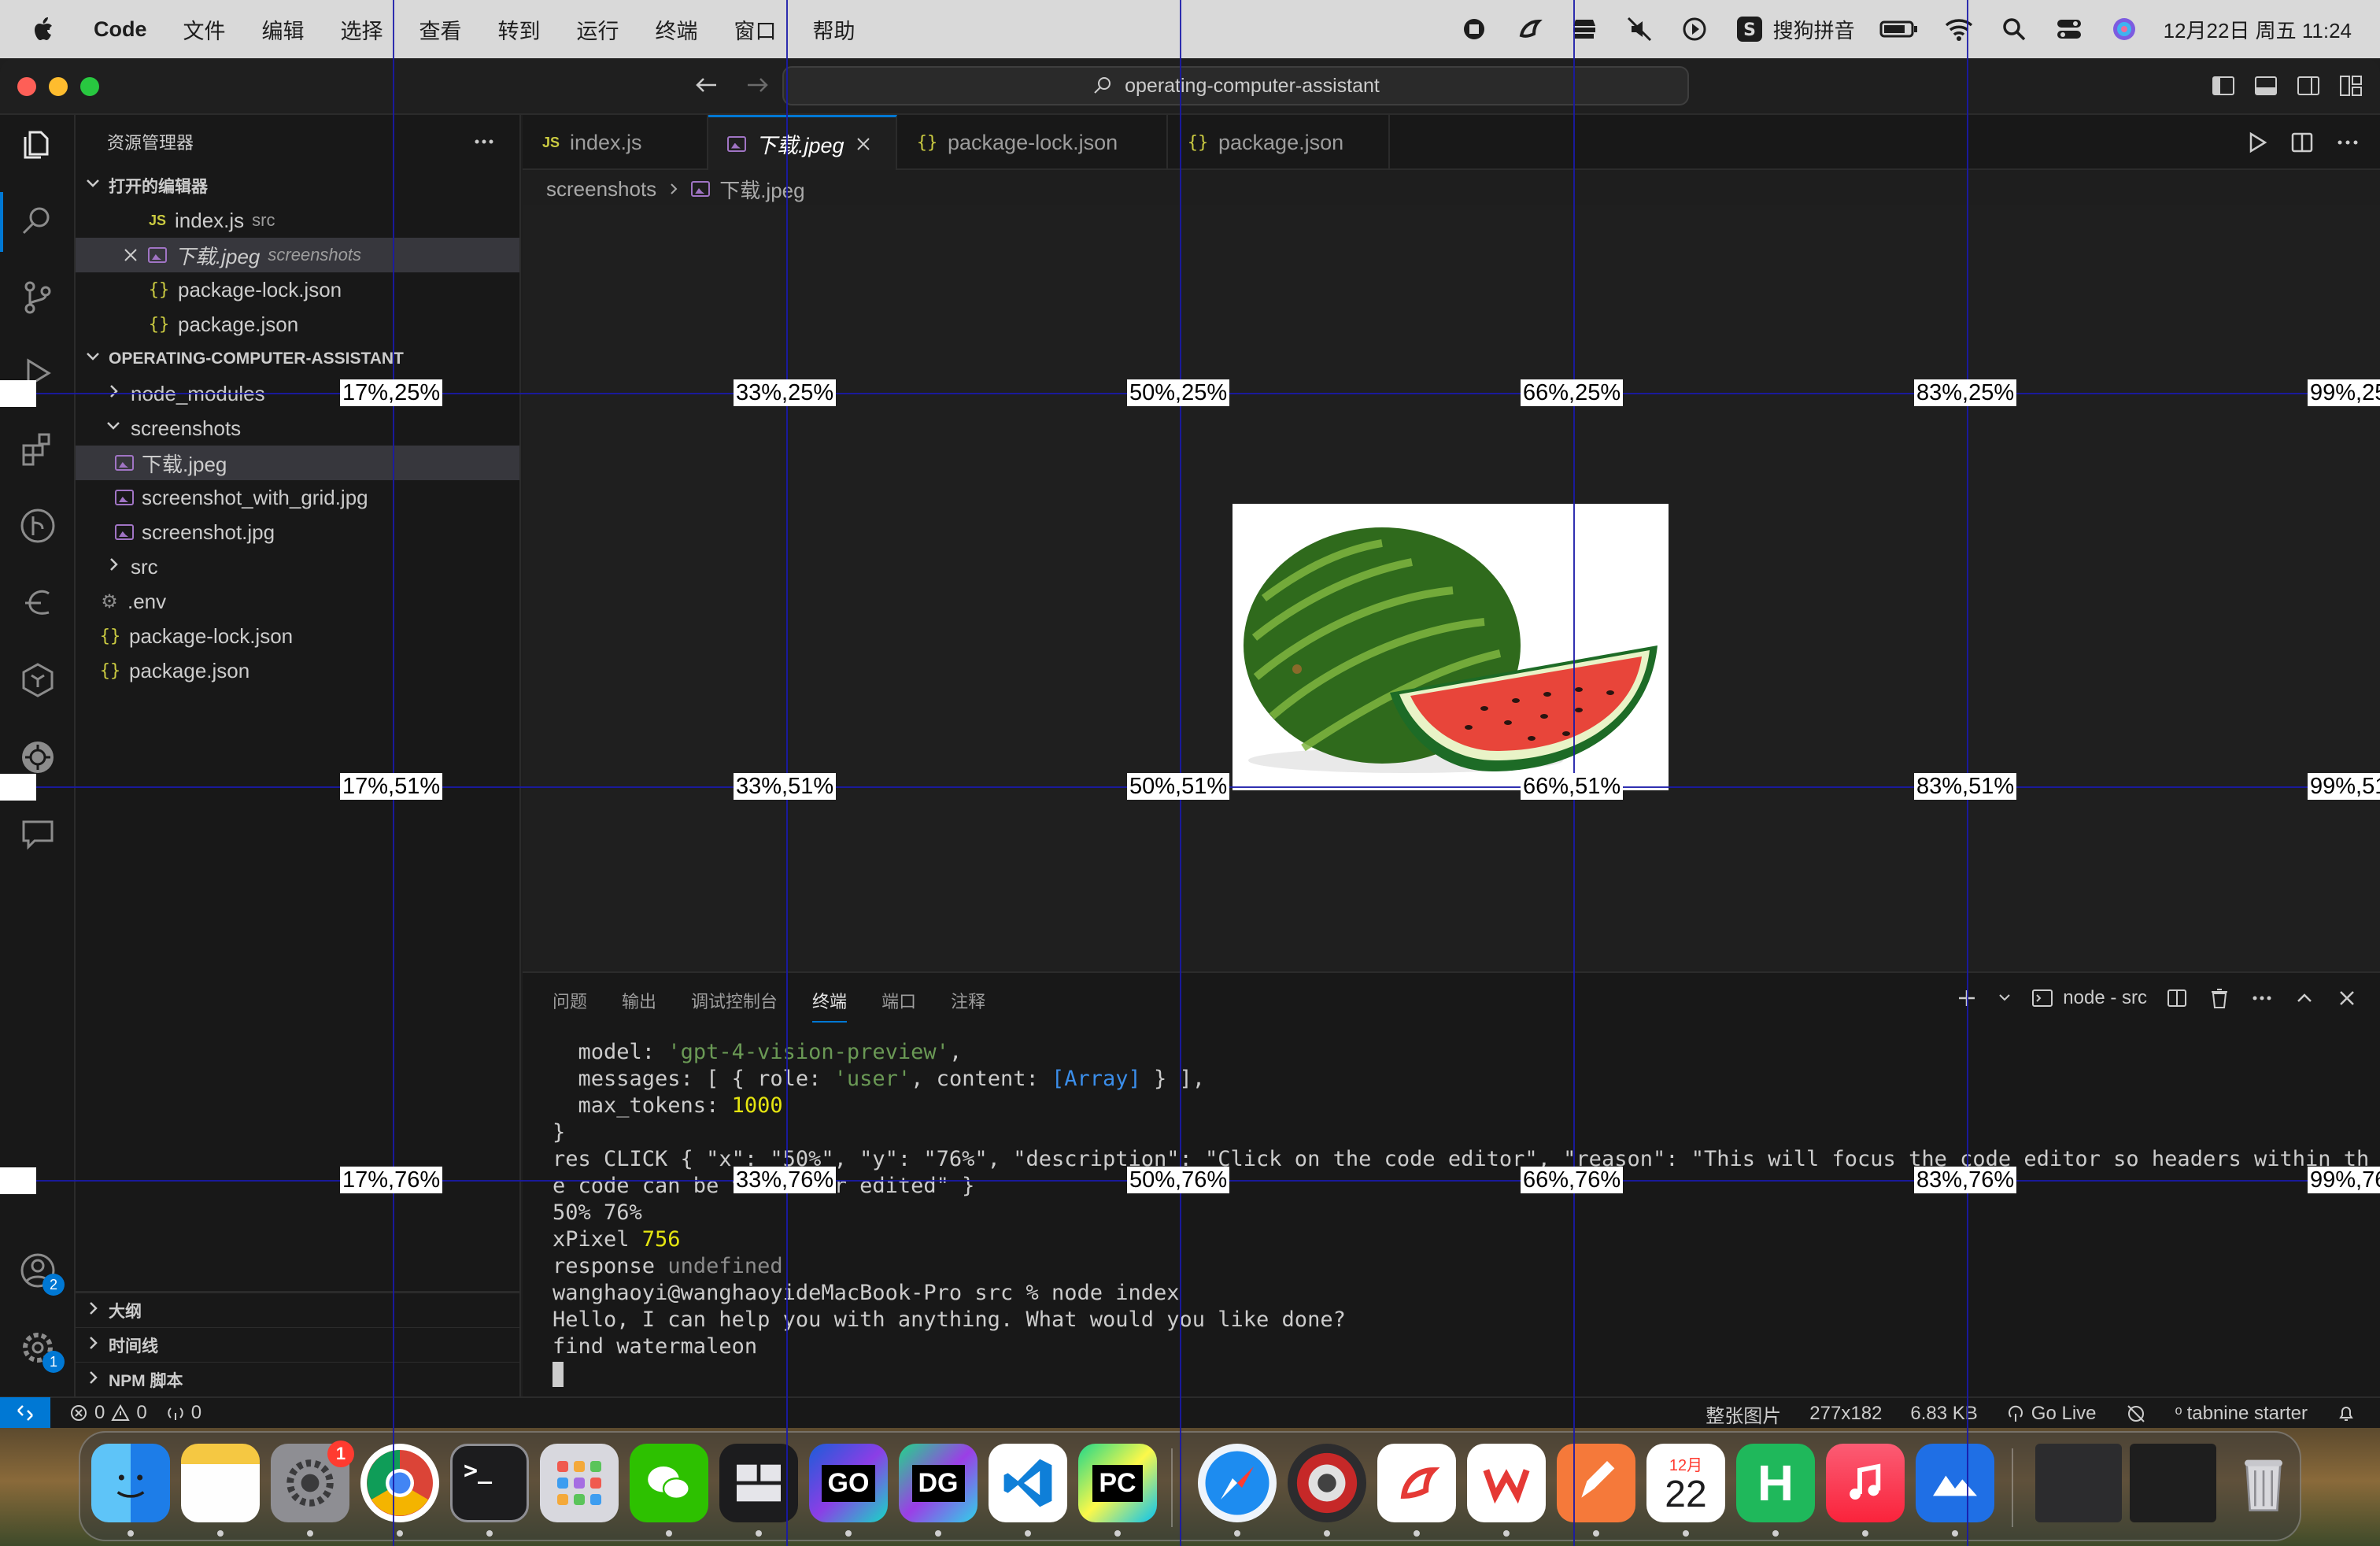  Describe the element at coordinates (37, 757) in the screenshot. I see `kubernetes-icon` at that location.